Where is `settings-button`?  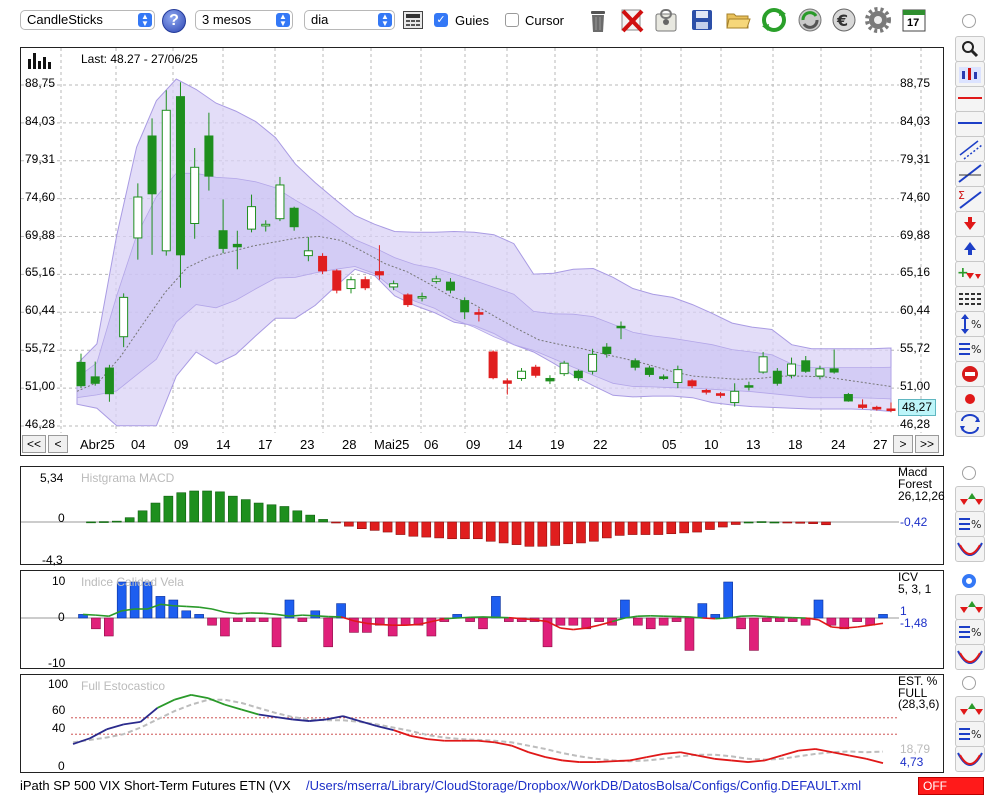
settings-button is located at coordinates (878, 20).